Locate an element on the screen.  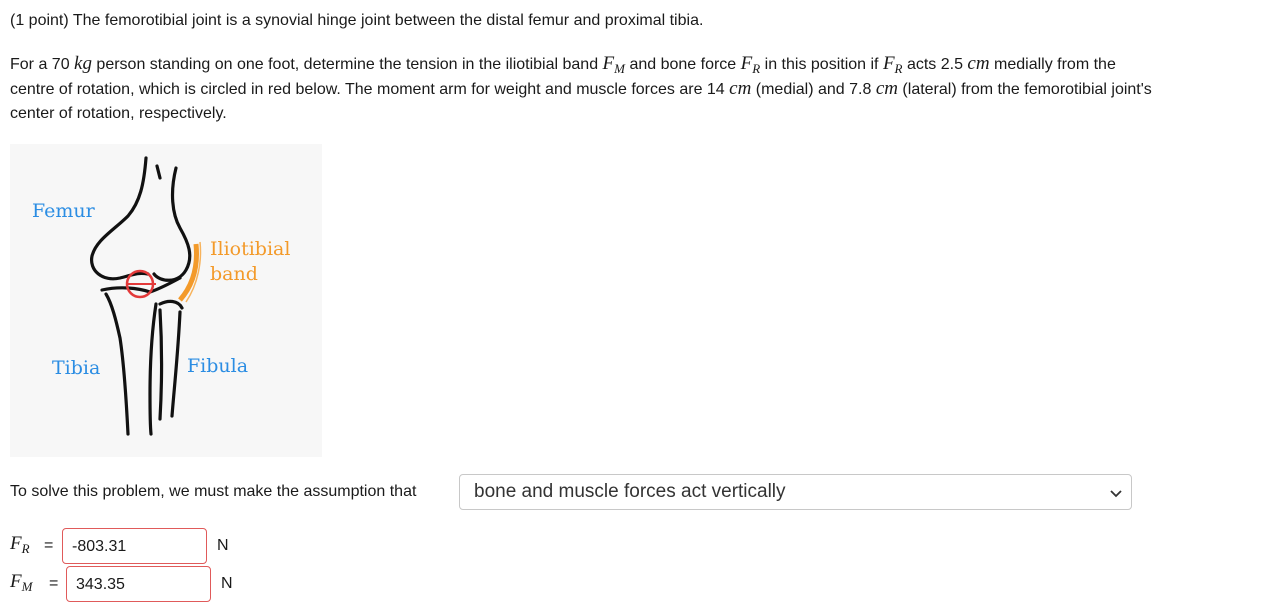
text-segment: medially from the is located at coordinates (1052, 64).